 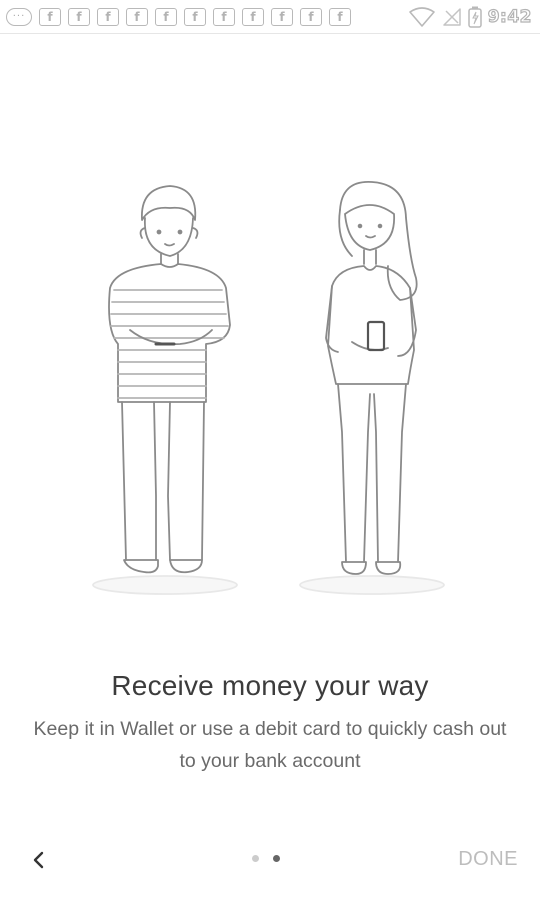 What do you see at coordinates (270, 685) in the screenshot?
I see `onboarding-title: Receive money your way` at bounding box center [270, 685].